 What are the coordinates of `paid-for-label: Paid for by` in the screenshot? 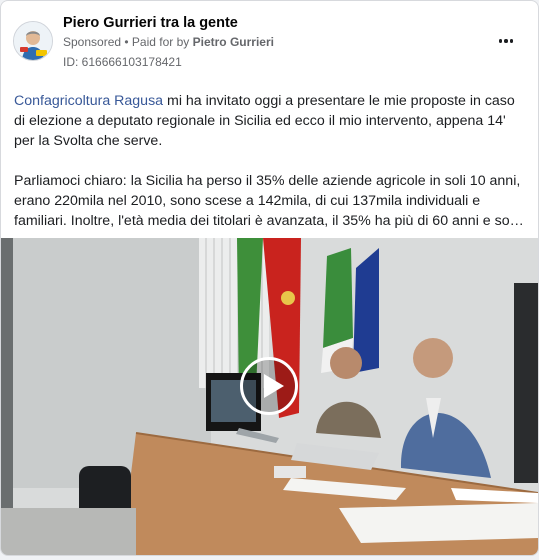 It's located at (162, 42).